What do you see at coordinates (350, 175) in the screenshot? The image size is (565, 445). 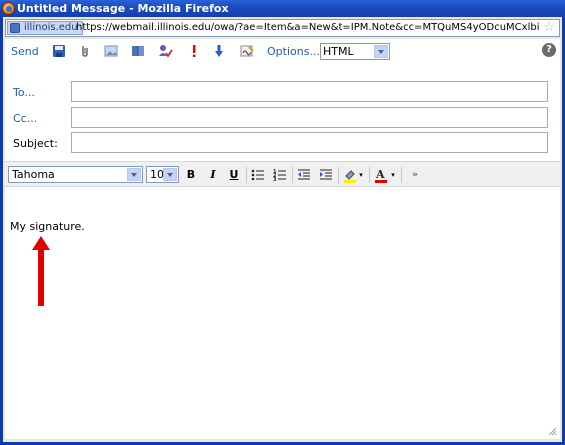 I see `highlight-icon` at bounding box center [350, 175].